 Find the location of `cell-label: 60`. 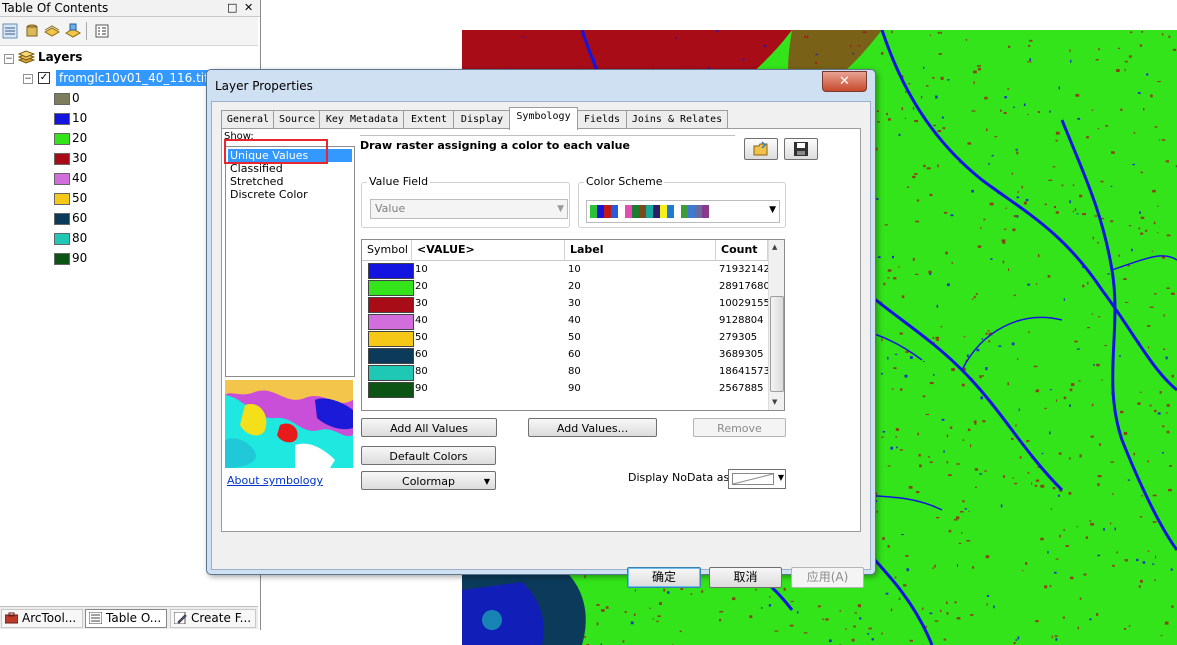

cell-label: 60 is located at coordinates (574, 354).